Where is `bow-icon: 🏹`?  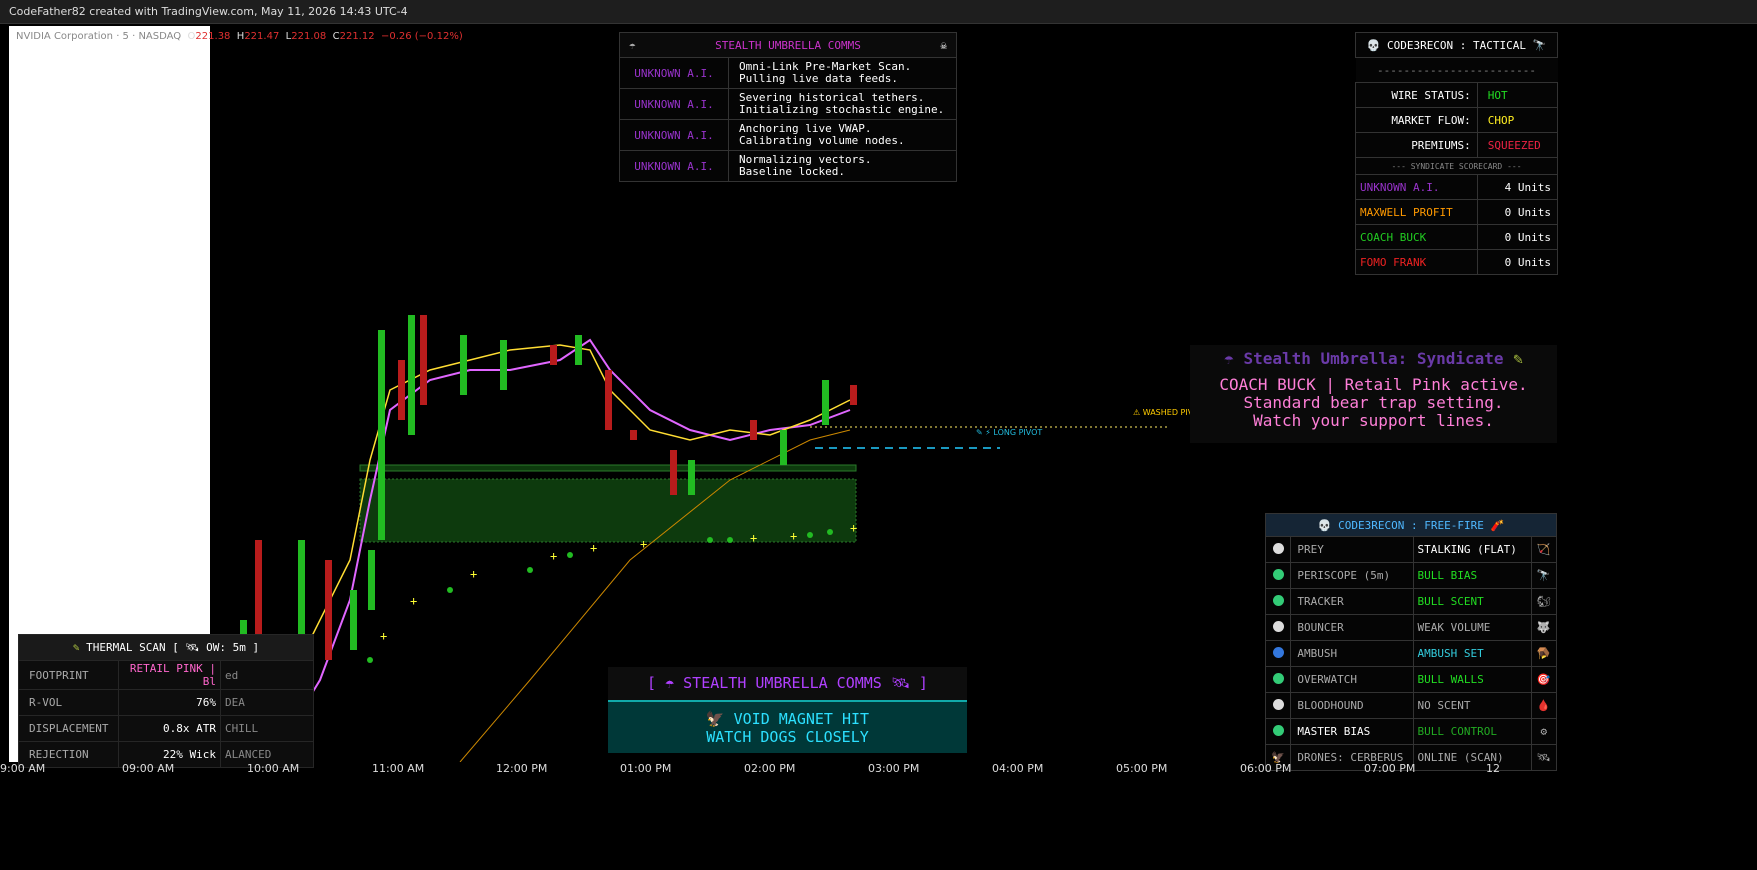 bow-icon: 🏹 is located at coordinates (1544, 549).